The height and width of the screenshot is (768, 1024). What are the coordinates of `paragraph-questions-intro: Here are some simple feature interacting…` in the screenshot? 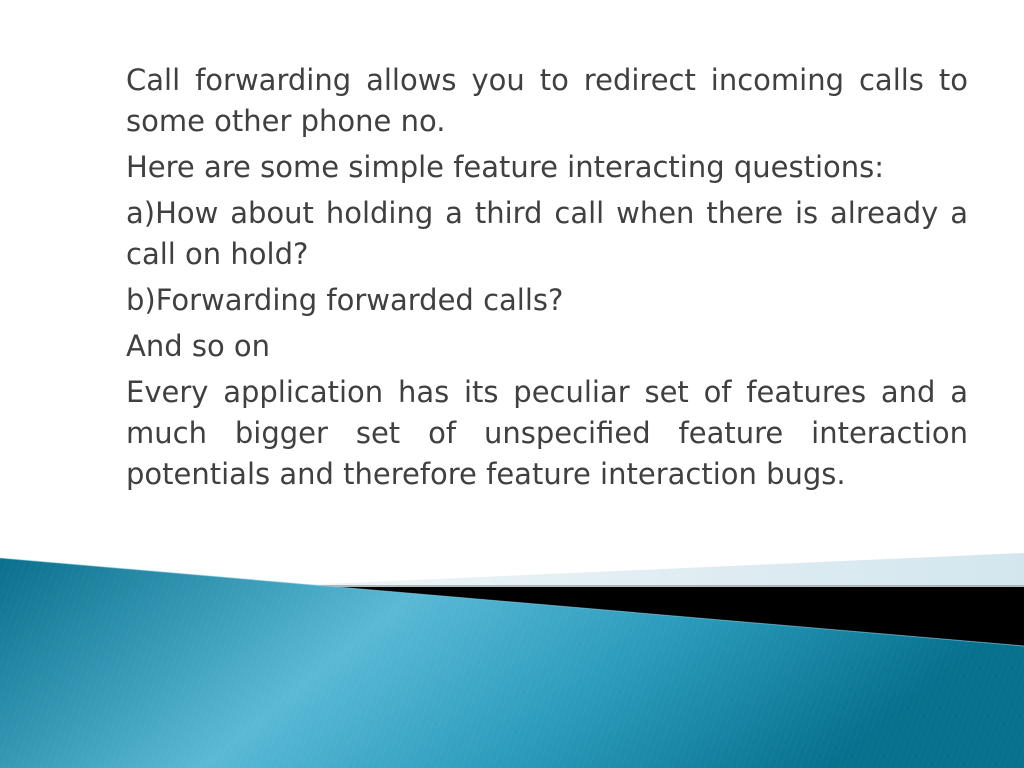 It's located at (505, 167).